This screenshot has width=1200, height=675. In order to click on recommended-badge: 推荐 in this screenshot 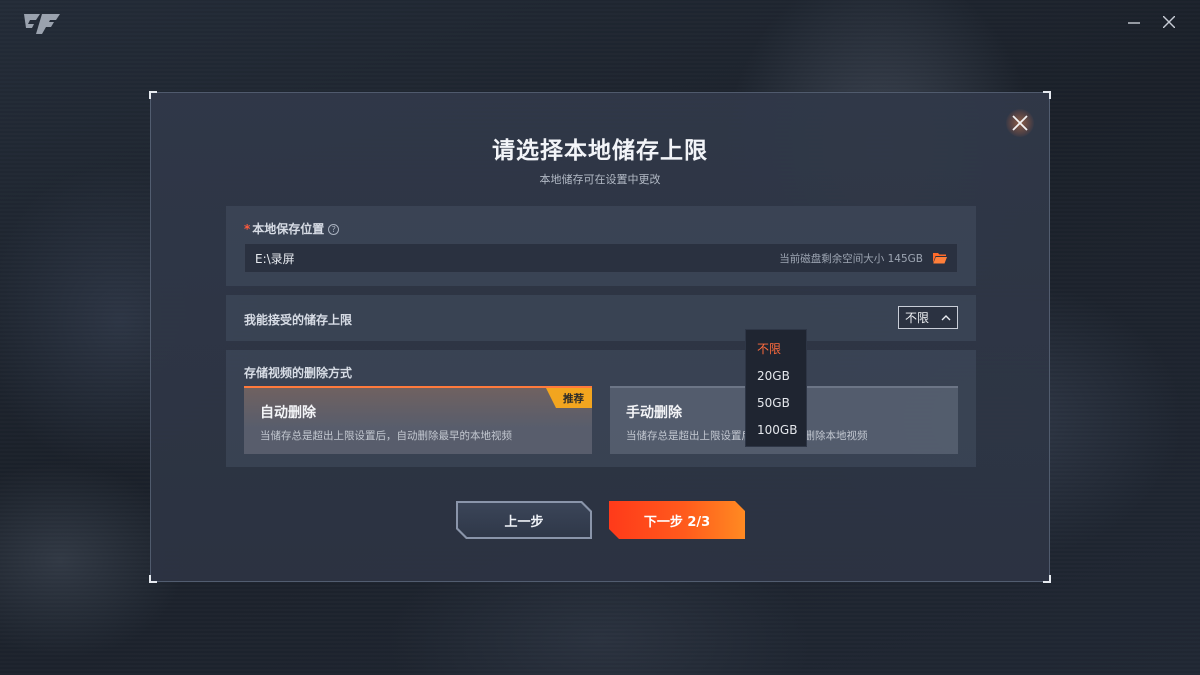, I will do `click(569, 398)`.